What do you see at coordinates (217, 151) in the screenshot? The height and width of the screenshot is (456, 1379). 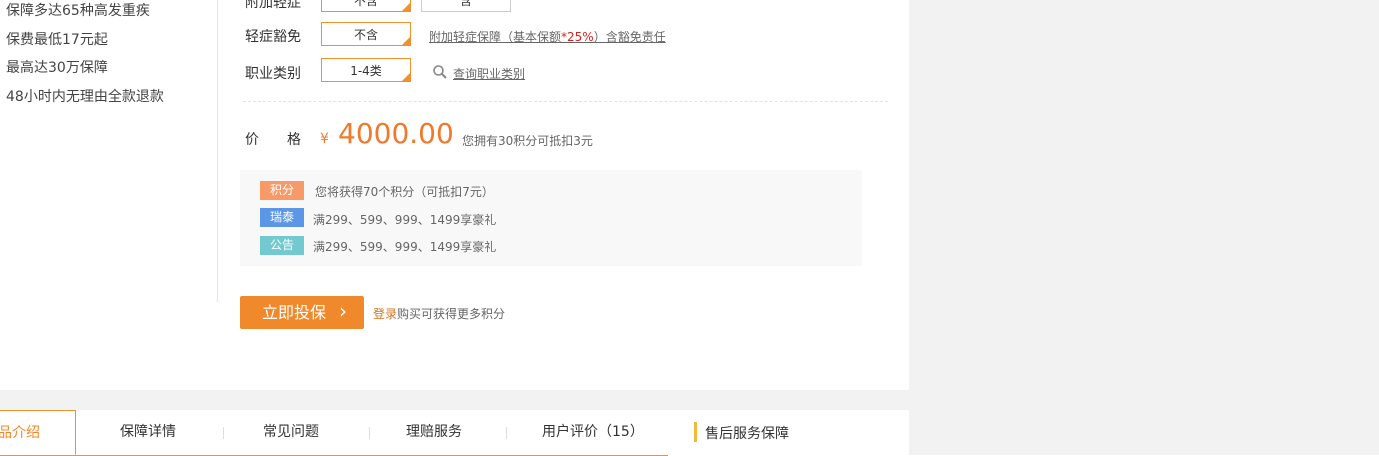 I see `column-divider` at bounding box center [217, 151].